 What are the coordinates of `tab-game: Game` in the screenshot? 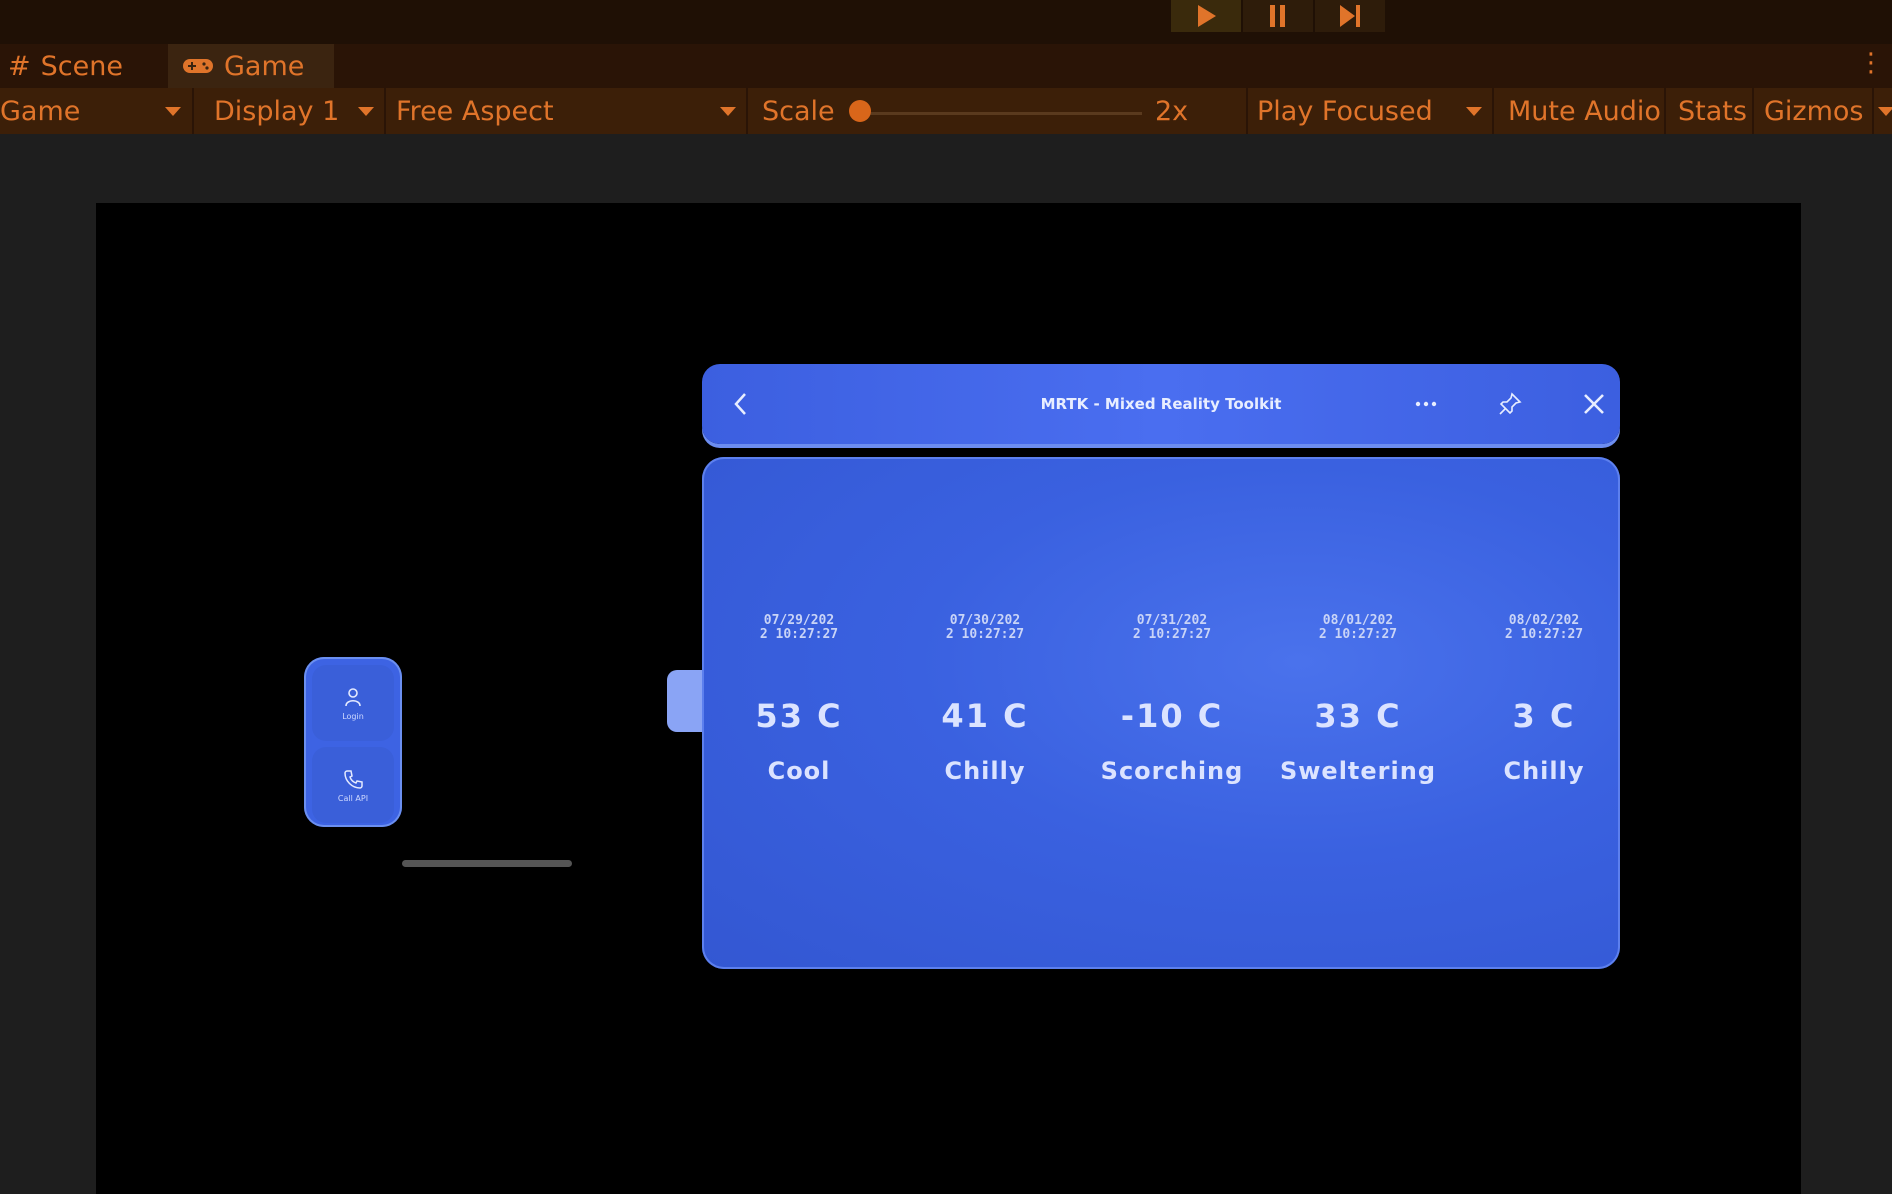 It's located at (251, 66).